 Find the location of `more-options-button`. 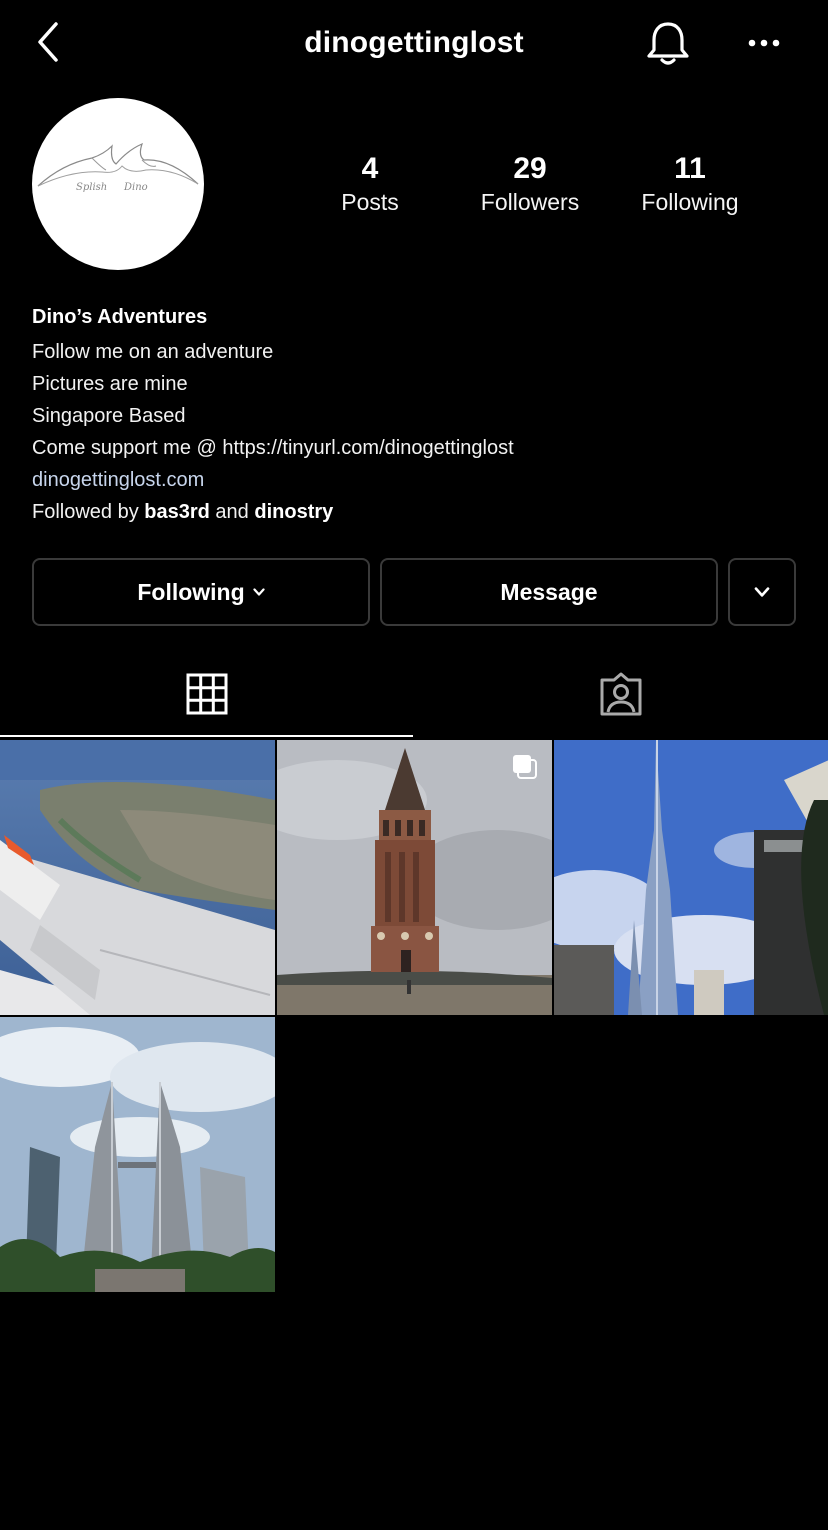

more-options-button is located at coordinates (764, 43).